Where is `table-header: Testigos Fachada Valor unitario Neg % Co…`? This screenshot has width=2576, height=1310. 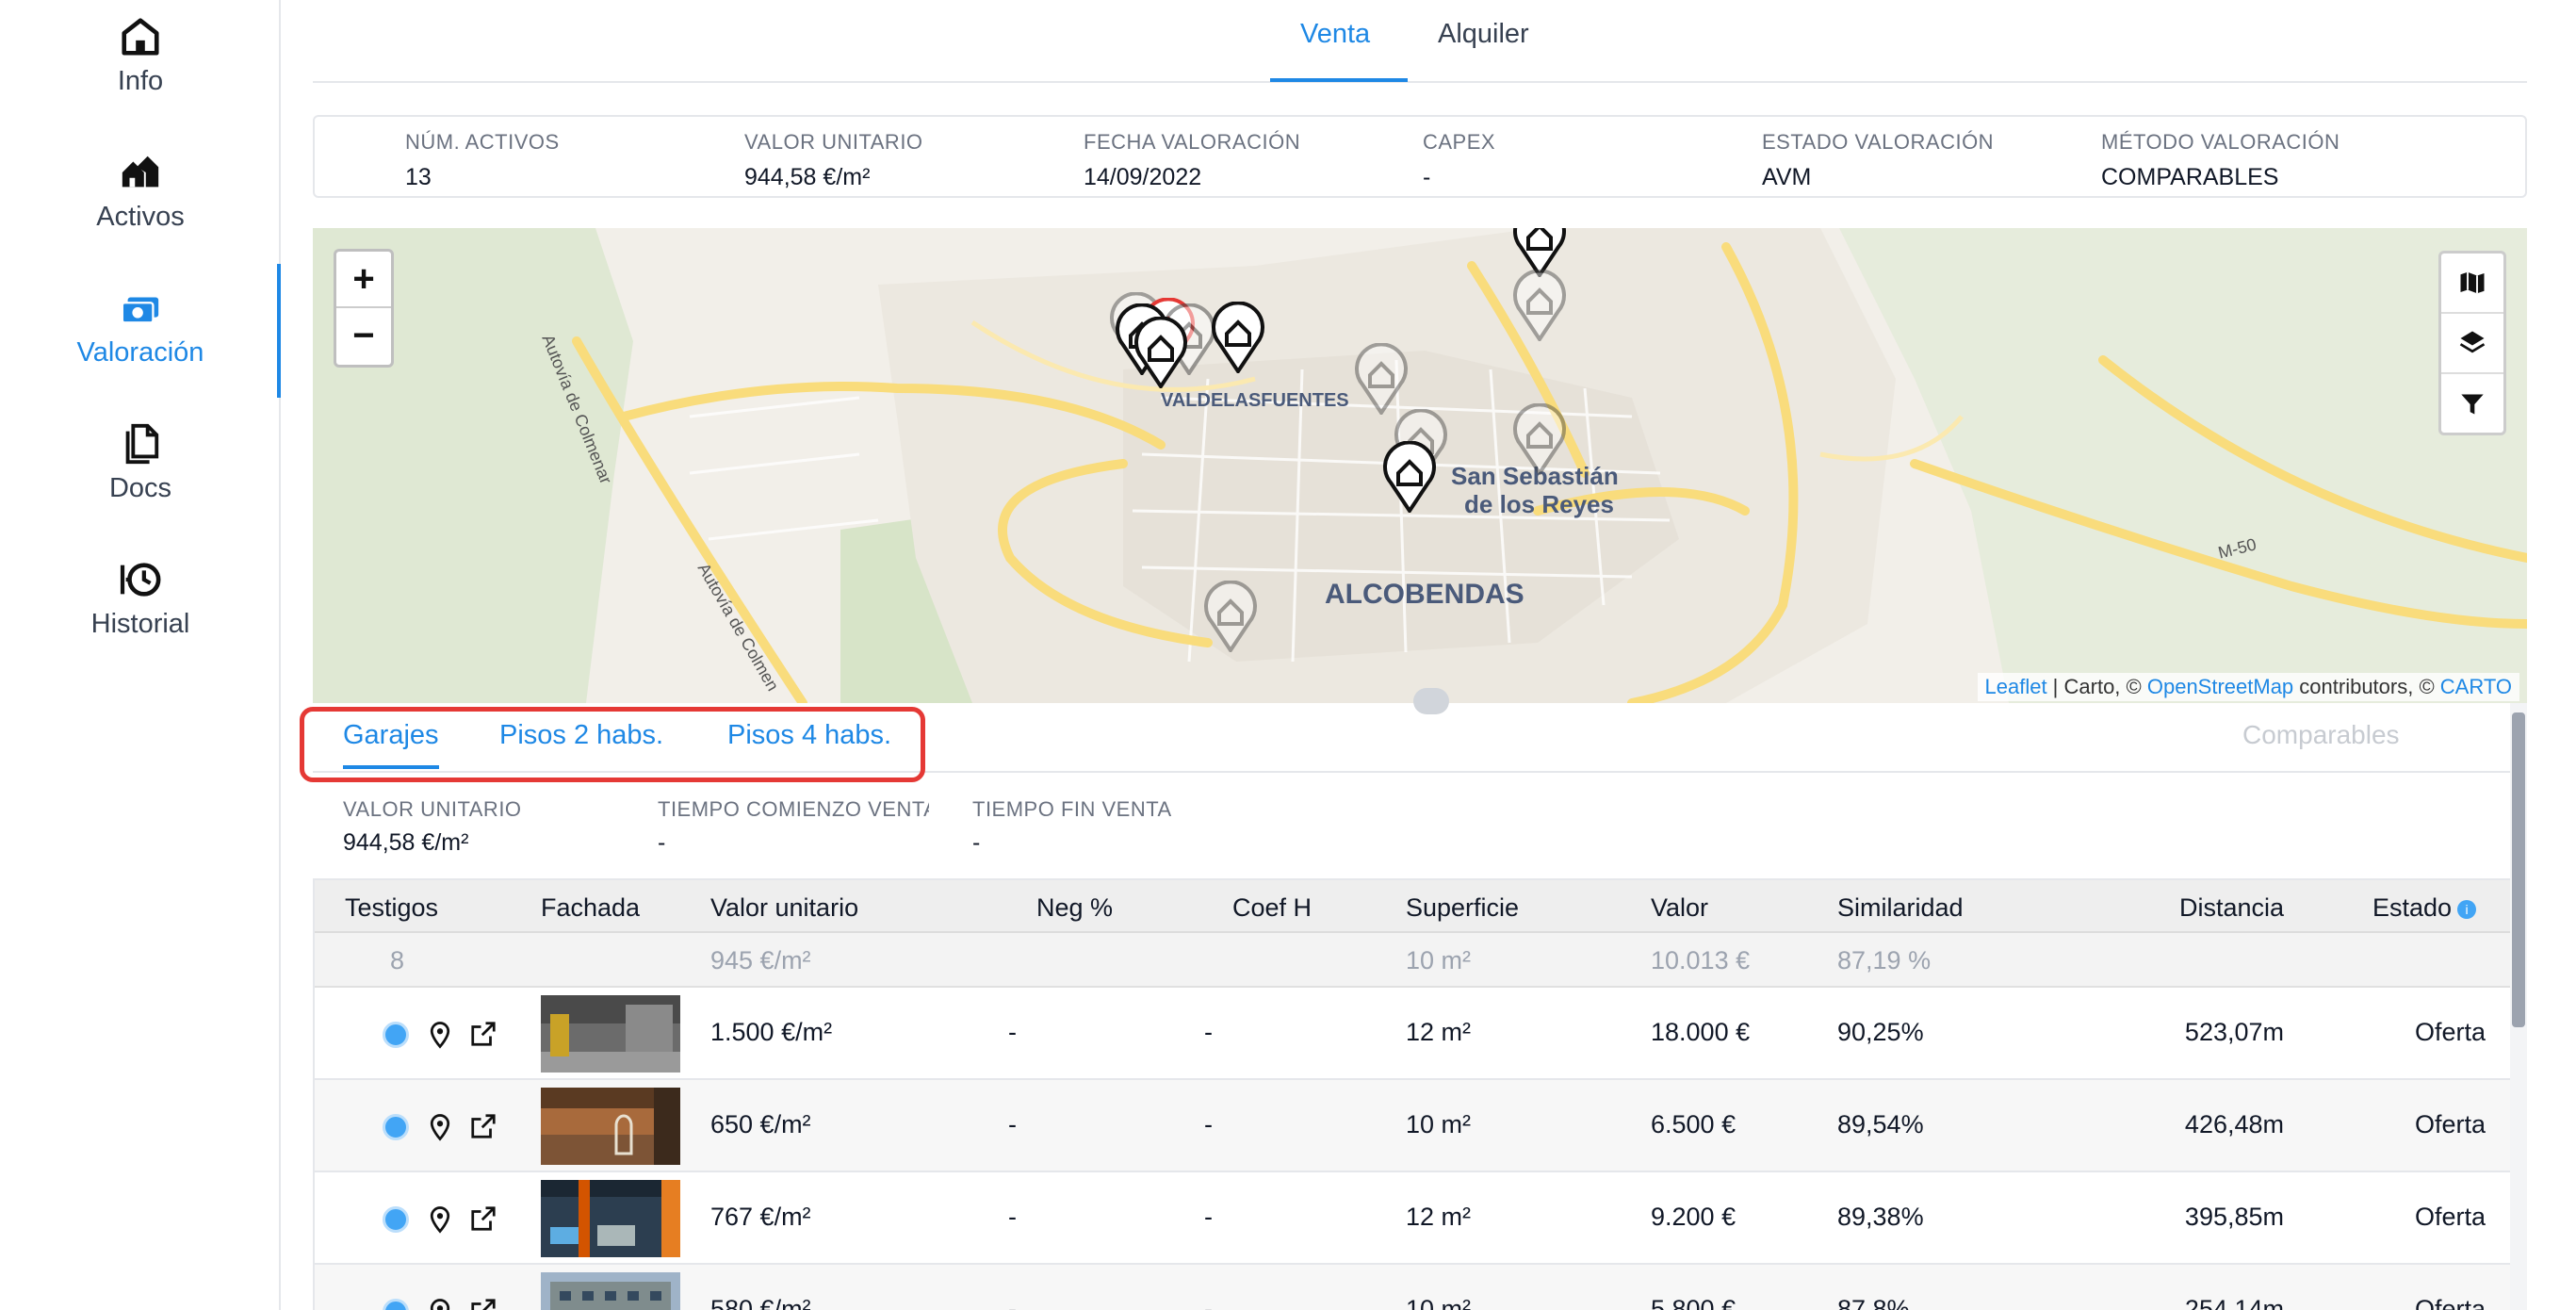 table-header: Testigos Fachada Valor unitario Neg % Co… is located at coordinates (1412, 907).